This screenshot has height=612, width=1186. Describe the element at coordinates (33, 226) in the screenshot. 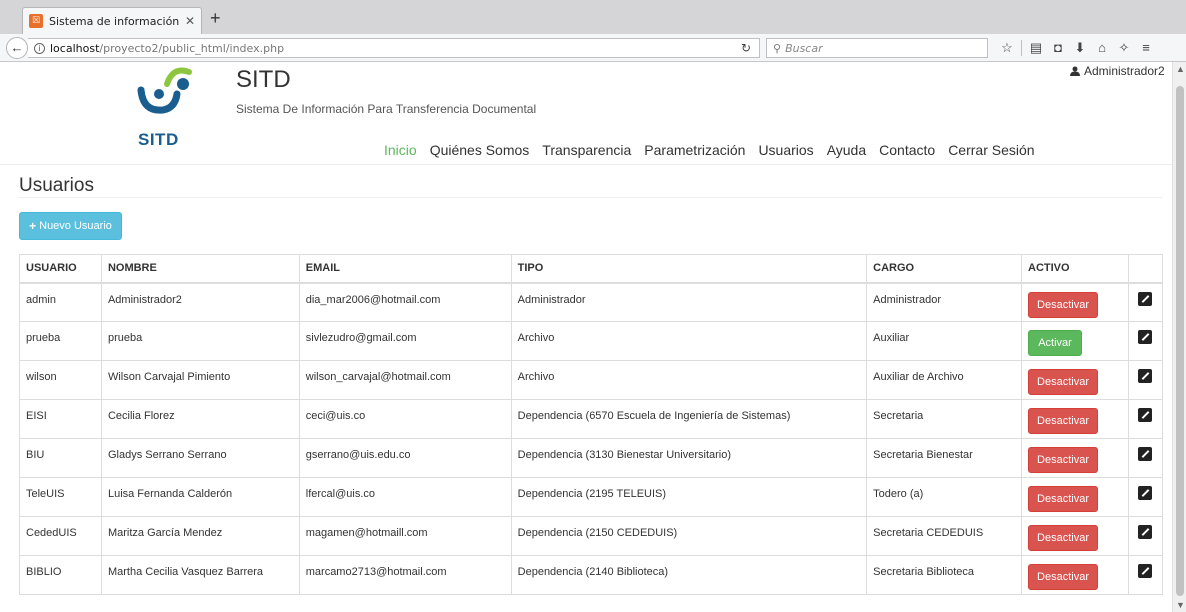

I see `plus-icon: +` at that location.